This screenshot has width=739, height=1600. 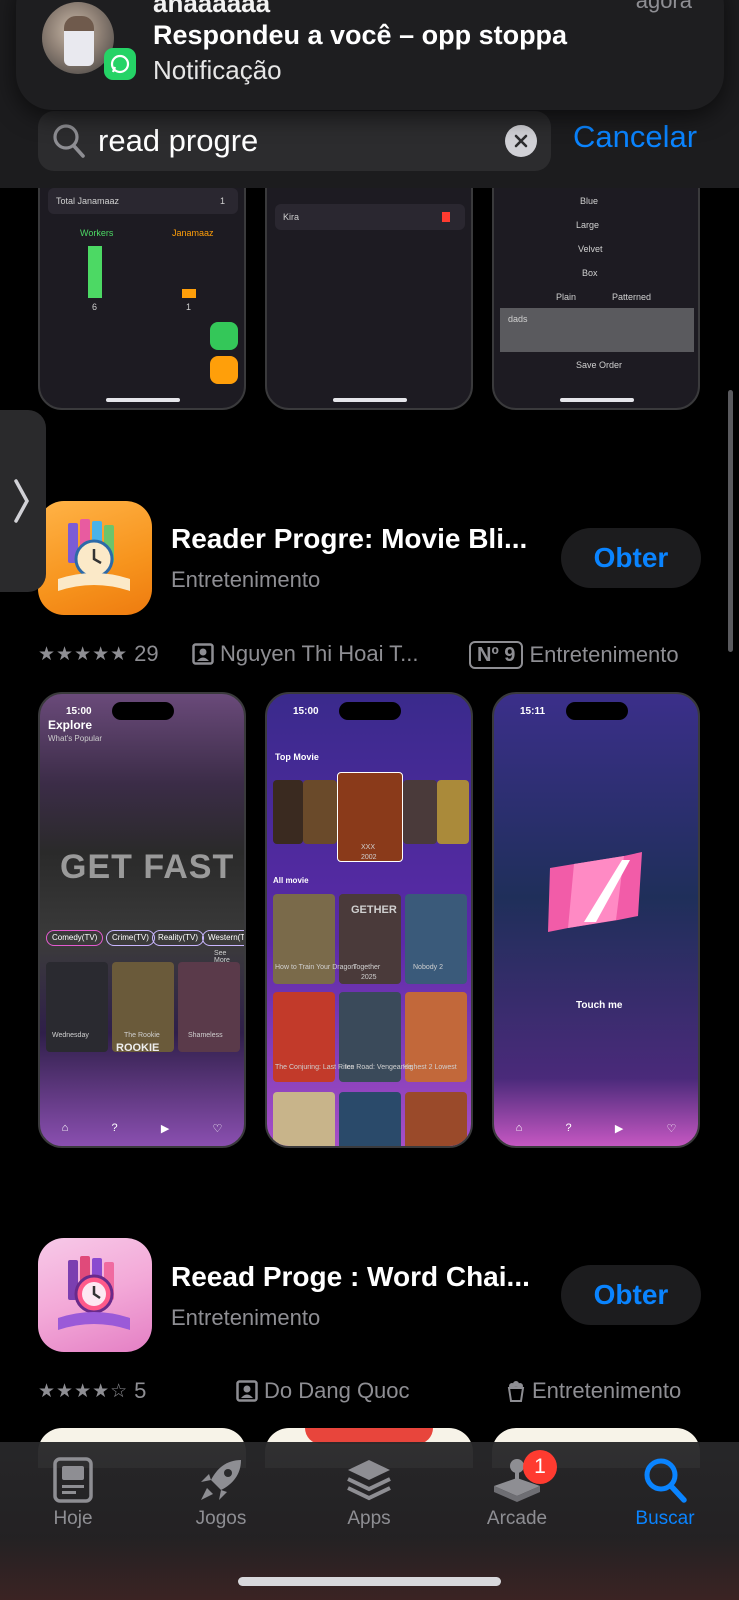 What do you see at coordinates (223, 938) in the screenshot?
I see `chip-western: Western(TV)` at bounding box center [223, 938].